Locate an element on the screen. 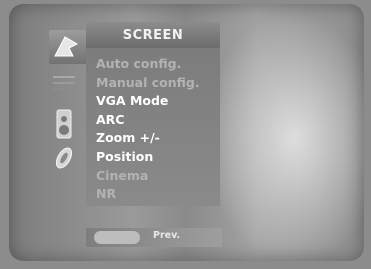 This screenshot has width=371, height=269. menu-item-position: Position is located at coordinates (153, 157).